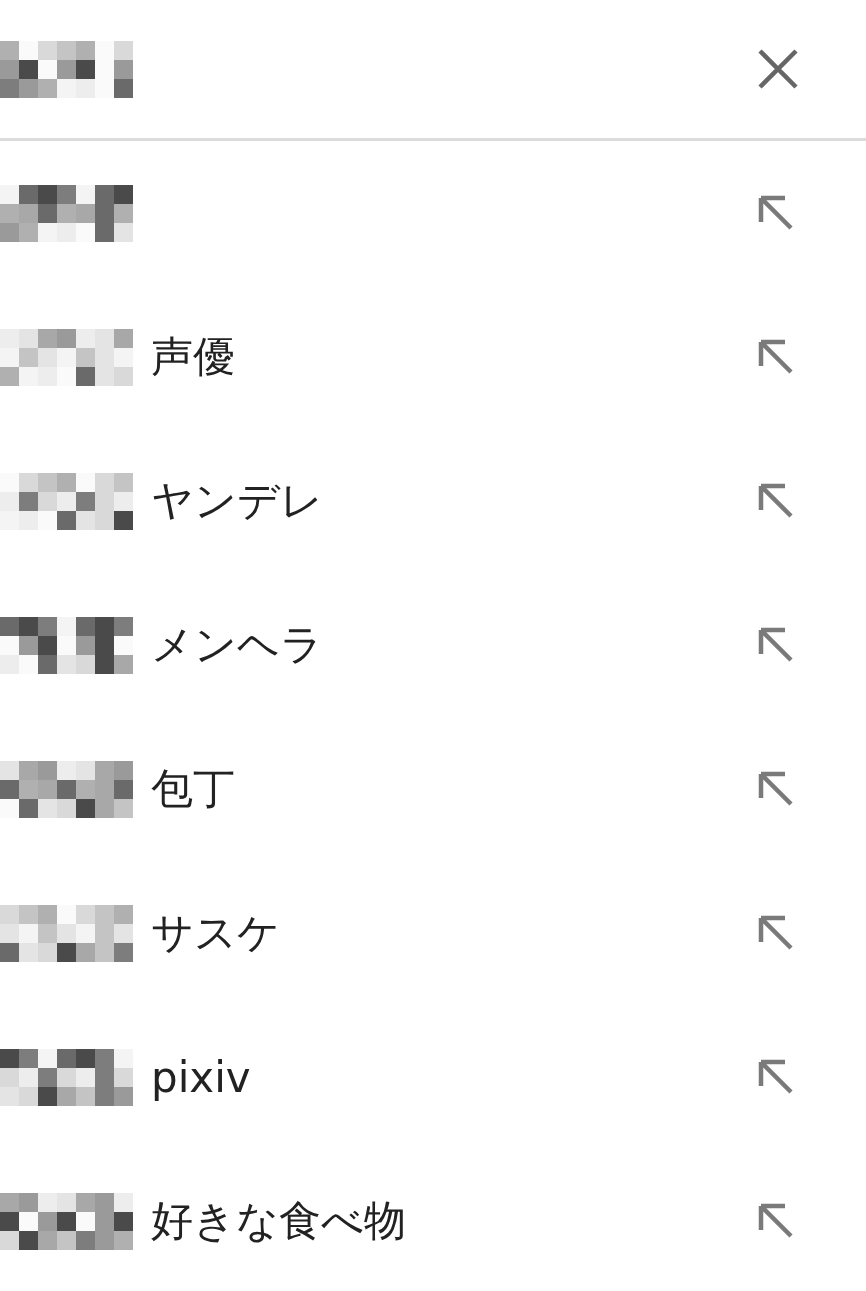 The width and height of the screenshot is (866, 1291). I want to click on suggestion-text: メンヘラ, so click(237, 645).